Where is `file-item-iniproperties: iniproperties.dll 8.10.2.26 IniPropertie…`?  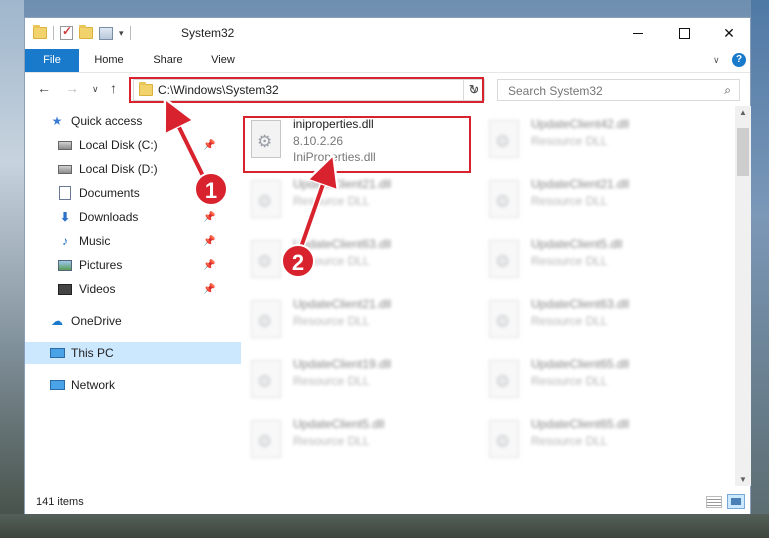 file-item-iniproperties: iniproperties.dll 8.10.2.26 IniPropertie… is located at coordinates (357, 142).